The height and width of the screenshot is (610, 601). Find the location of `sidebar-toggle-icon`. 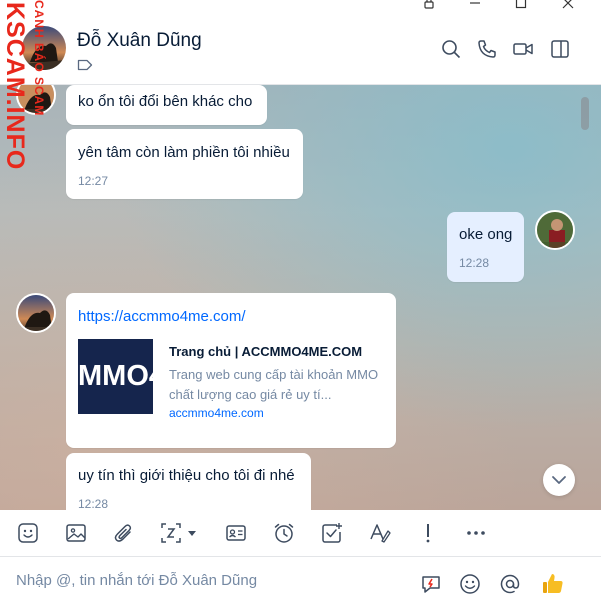

sidebar-toggle-icon is located at coordinates (560, 49).